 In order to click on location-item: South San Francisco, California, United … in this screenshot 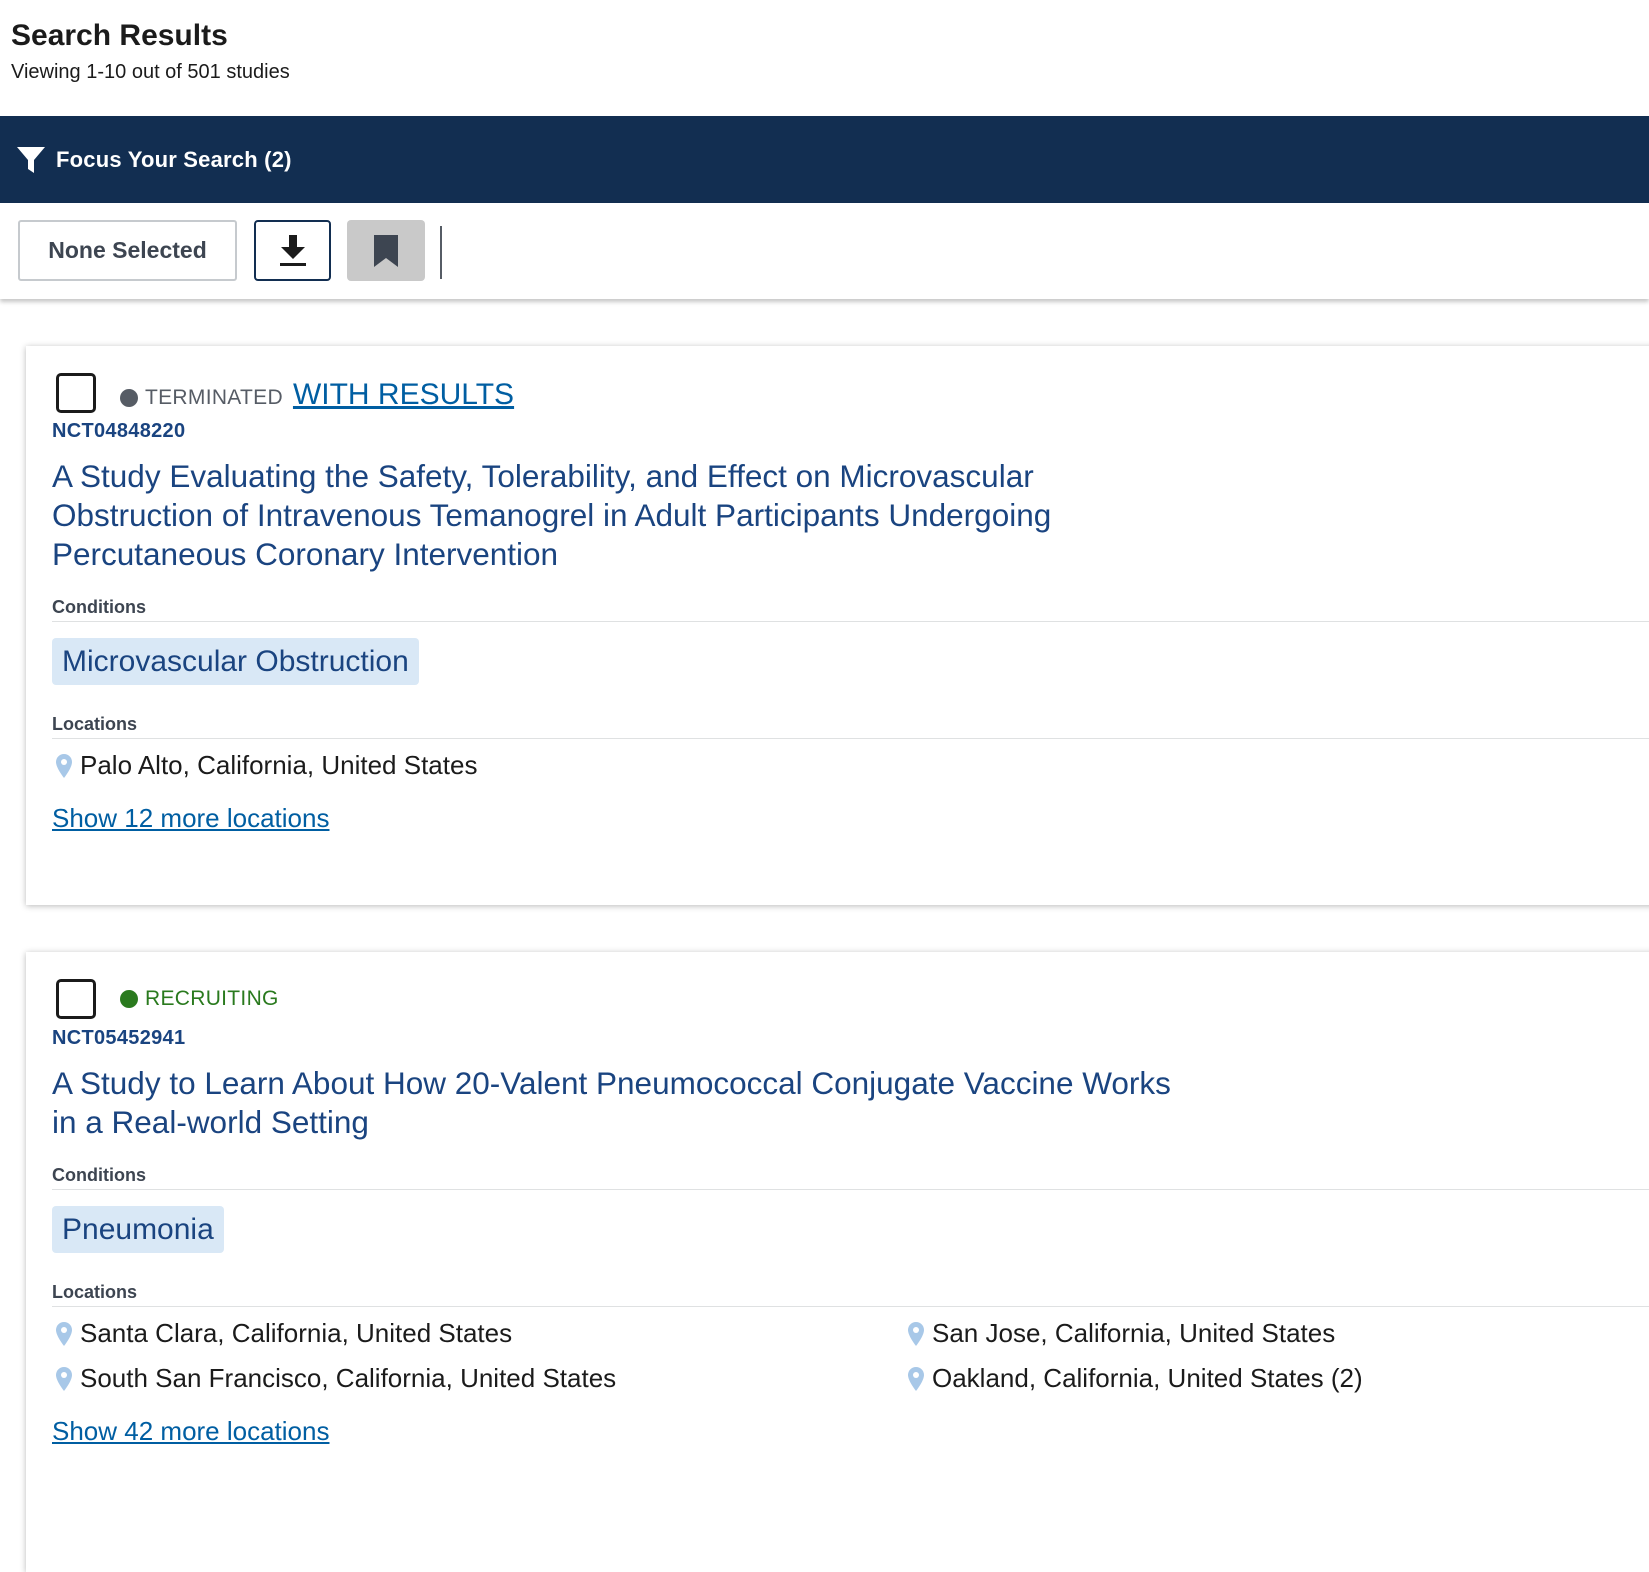, I will do `click(335, 1378)`.